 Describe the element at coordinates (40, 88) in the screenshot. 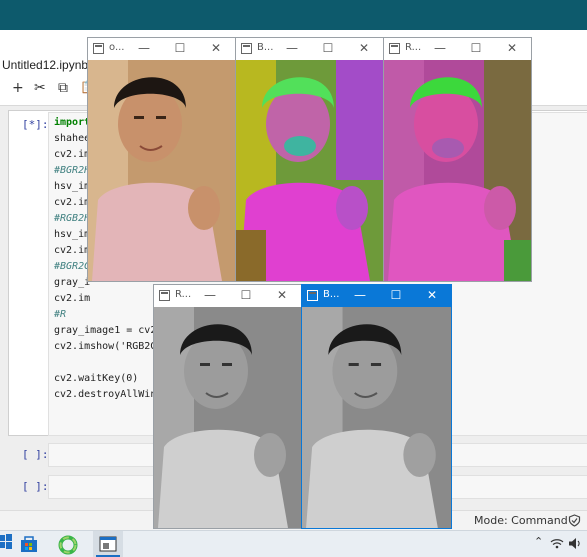

I see `cut-cell-button: ✂` at that location.